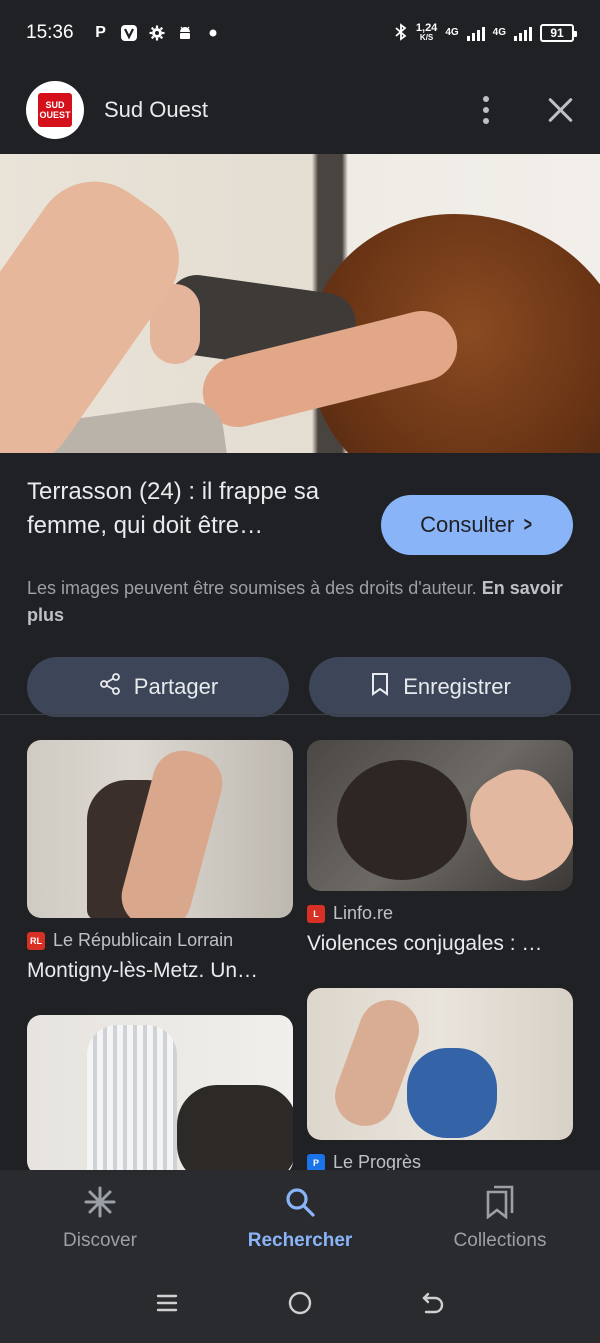 Image resolution: width=600 pixels, height=1343 pixels. I want to click on bluetooth-icon, so click(401, 33).